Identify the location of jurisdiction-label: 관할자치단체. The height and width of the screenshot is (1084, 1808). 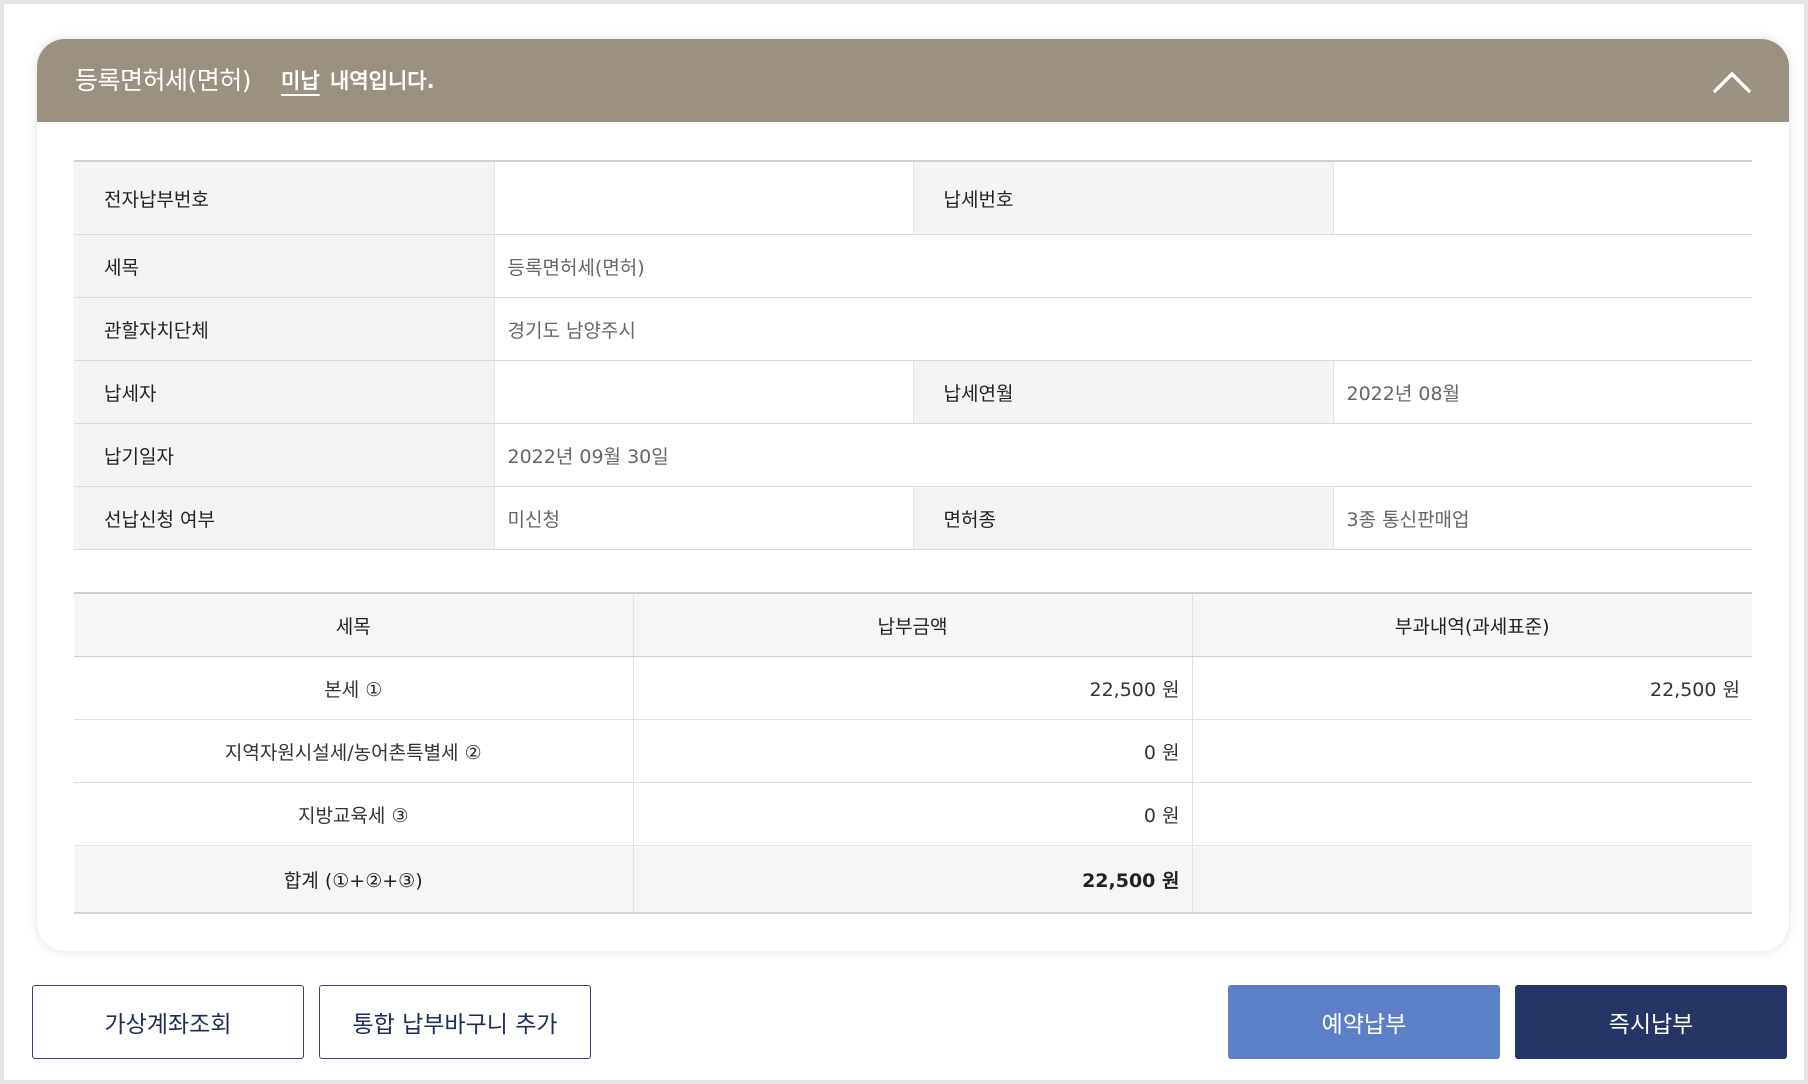
(284, 329).